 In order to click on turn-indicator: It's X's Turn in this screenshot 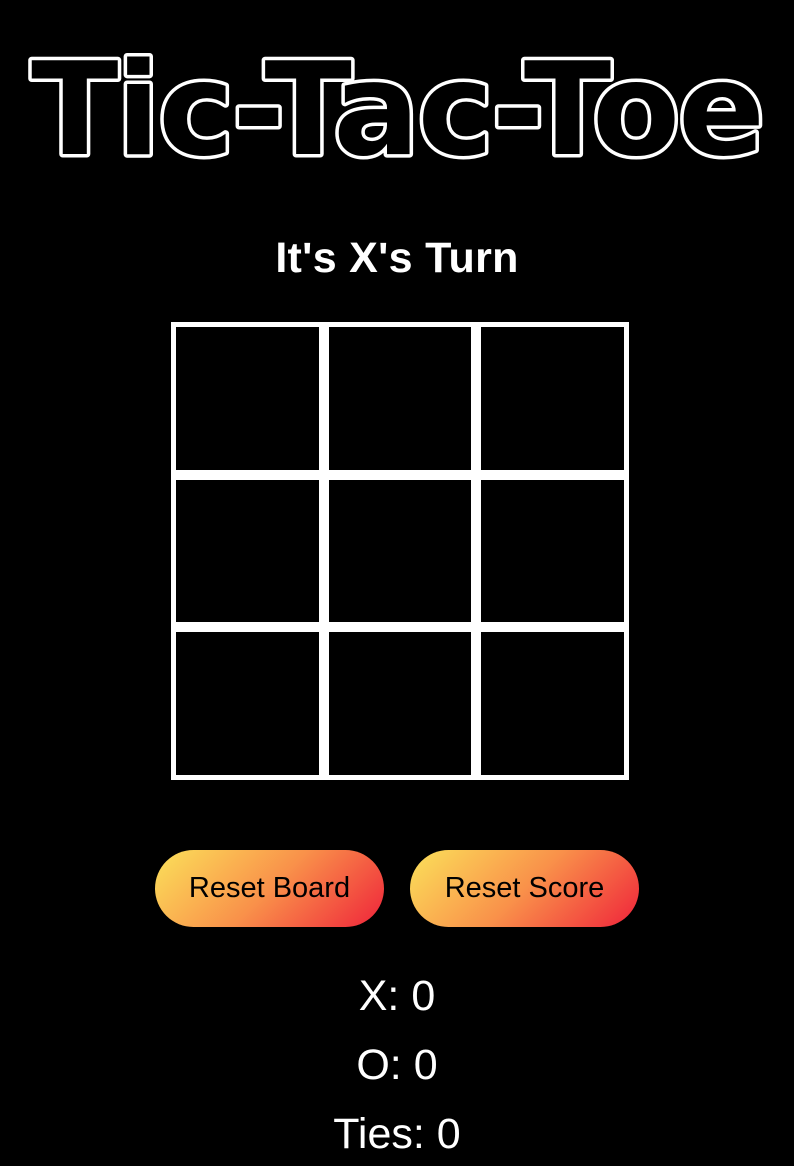, I will do `click(397, 258)`.